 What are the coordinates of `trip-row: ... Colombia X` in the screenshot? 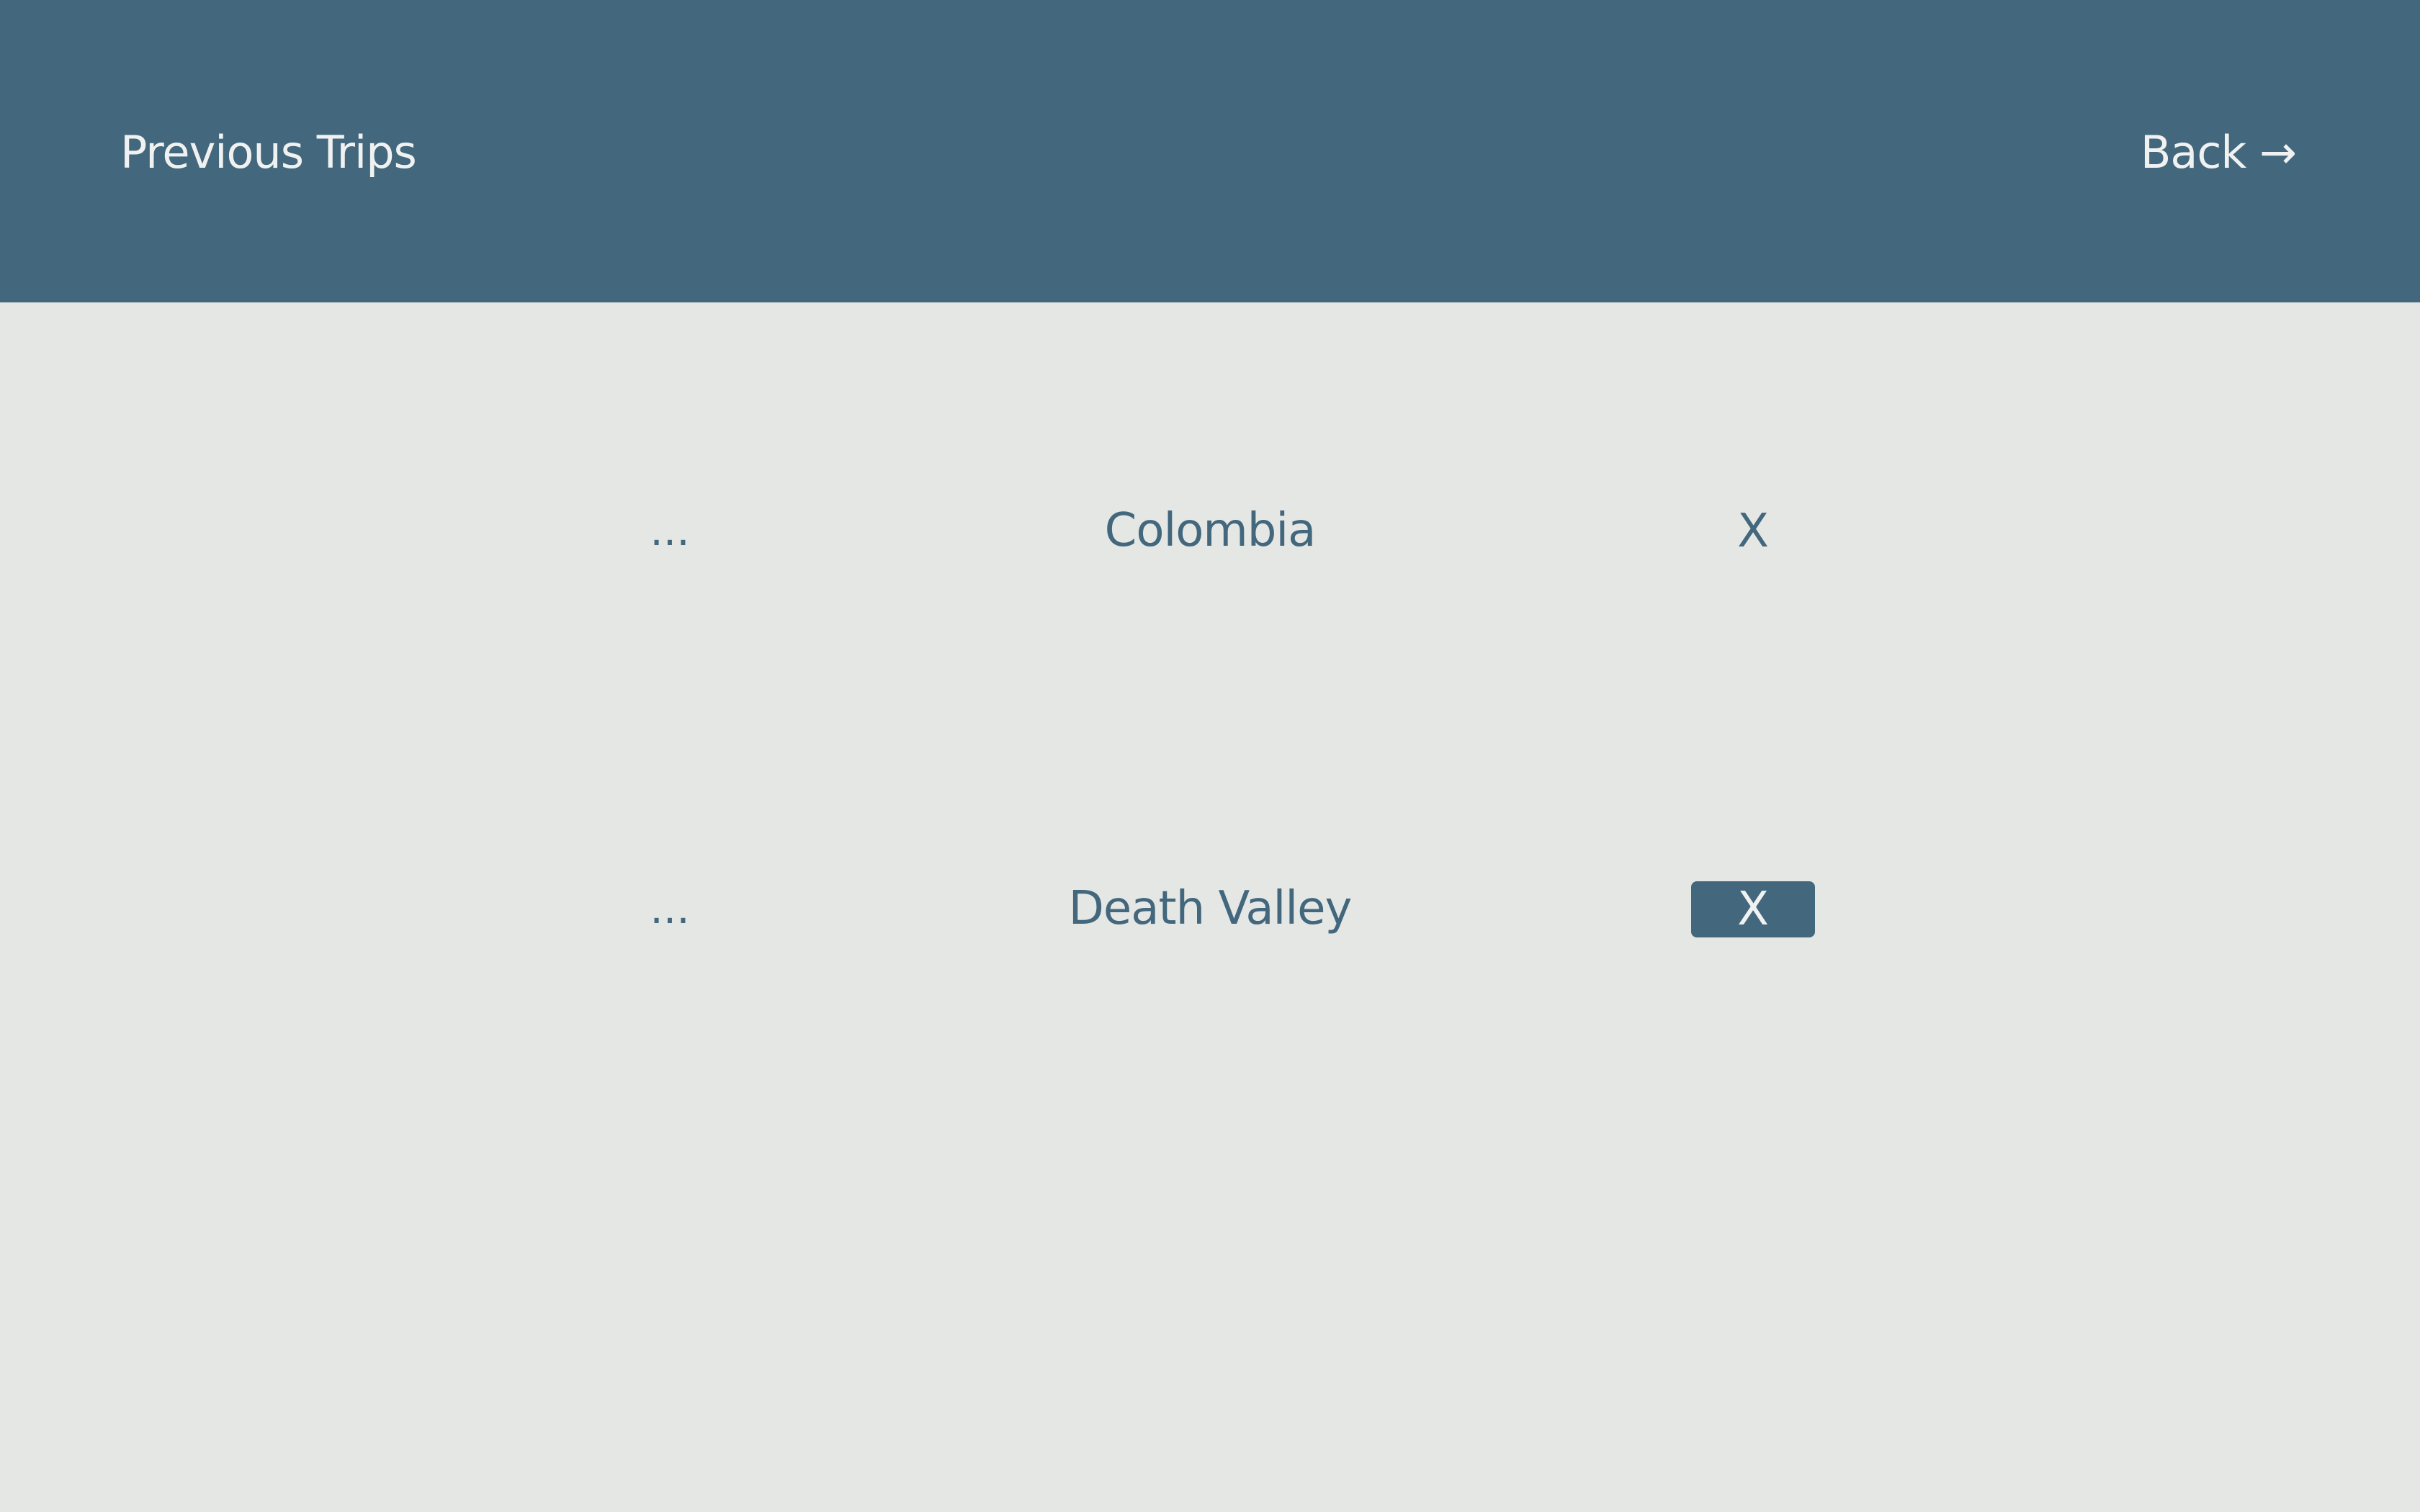 It's located at (1210, 530).